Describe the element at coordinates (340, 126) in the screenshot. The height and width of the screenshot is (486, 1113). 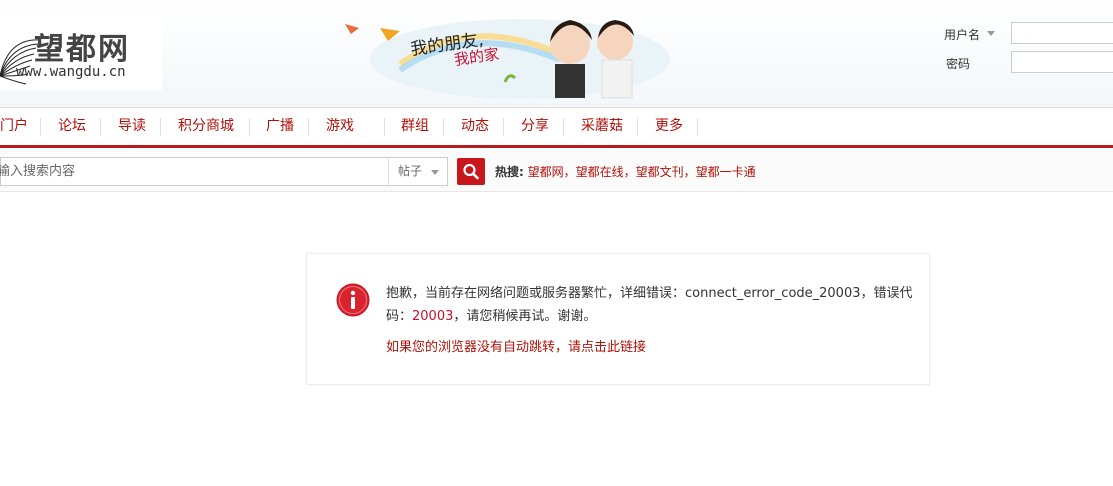
I see `nav-item-games: 游戏` at that location.